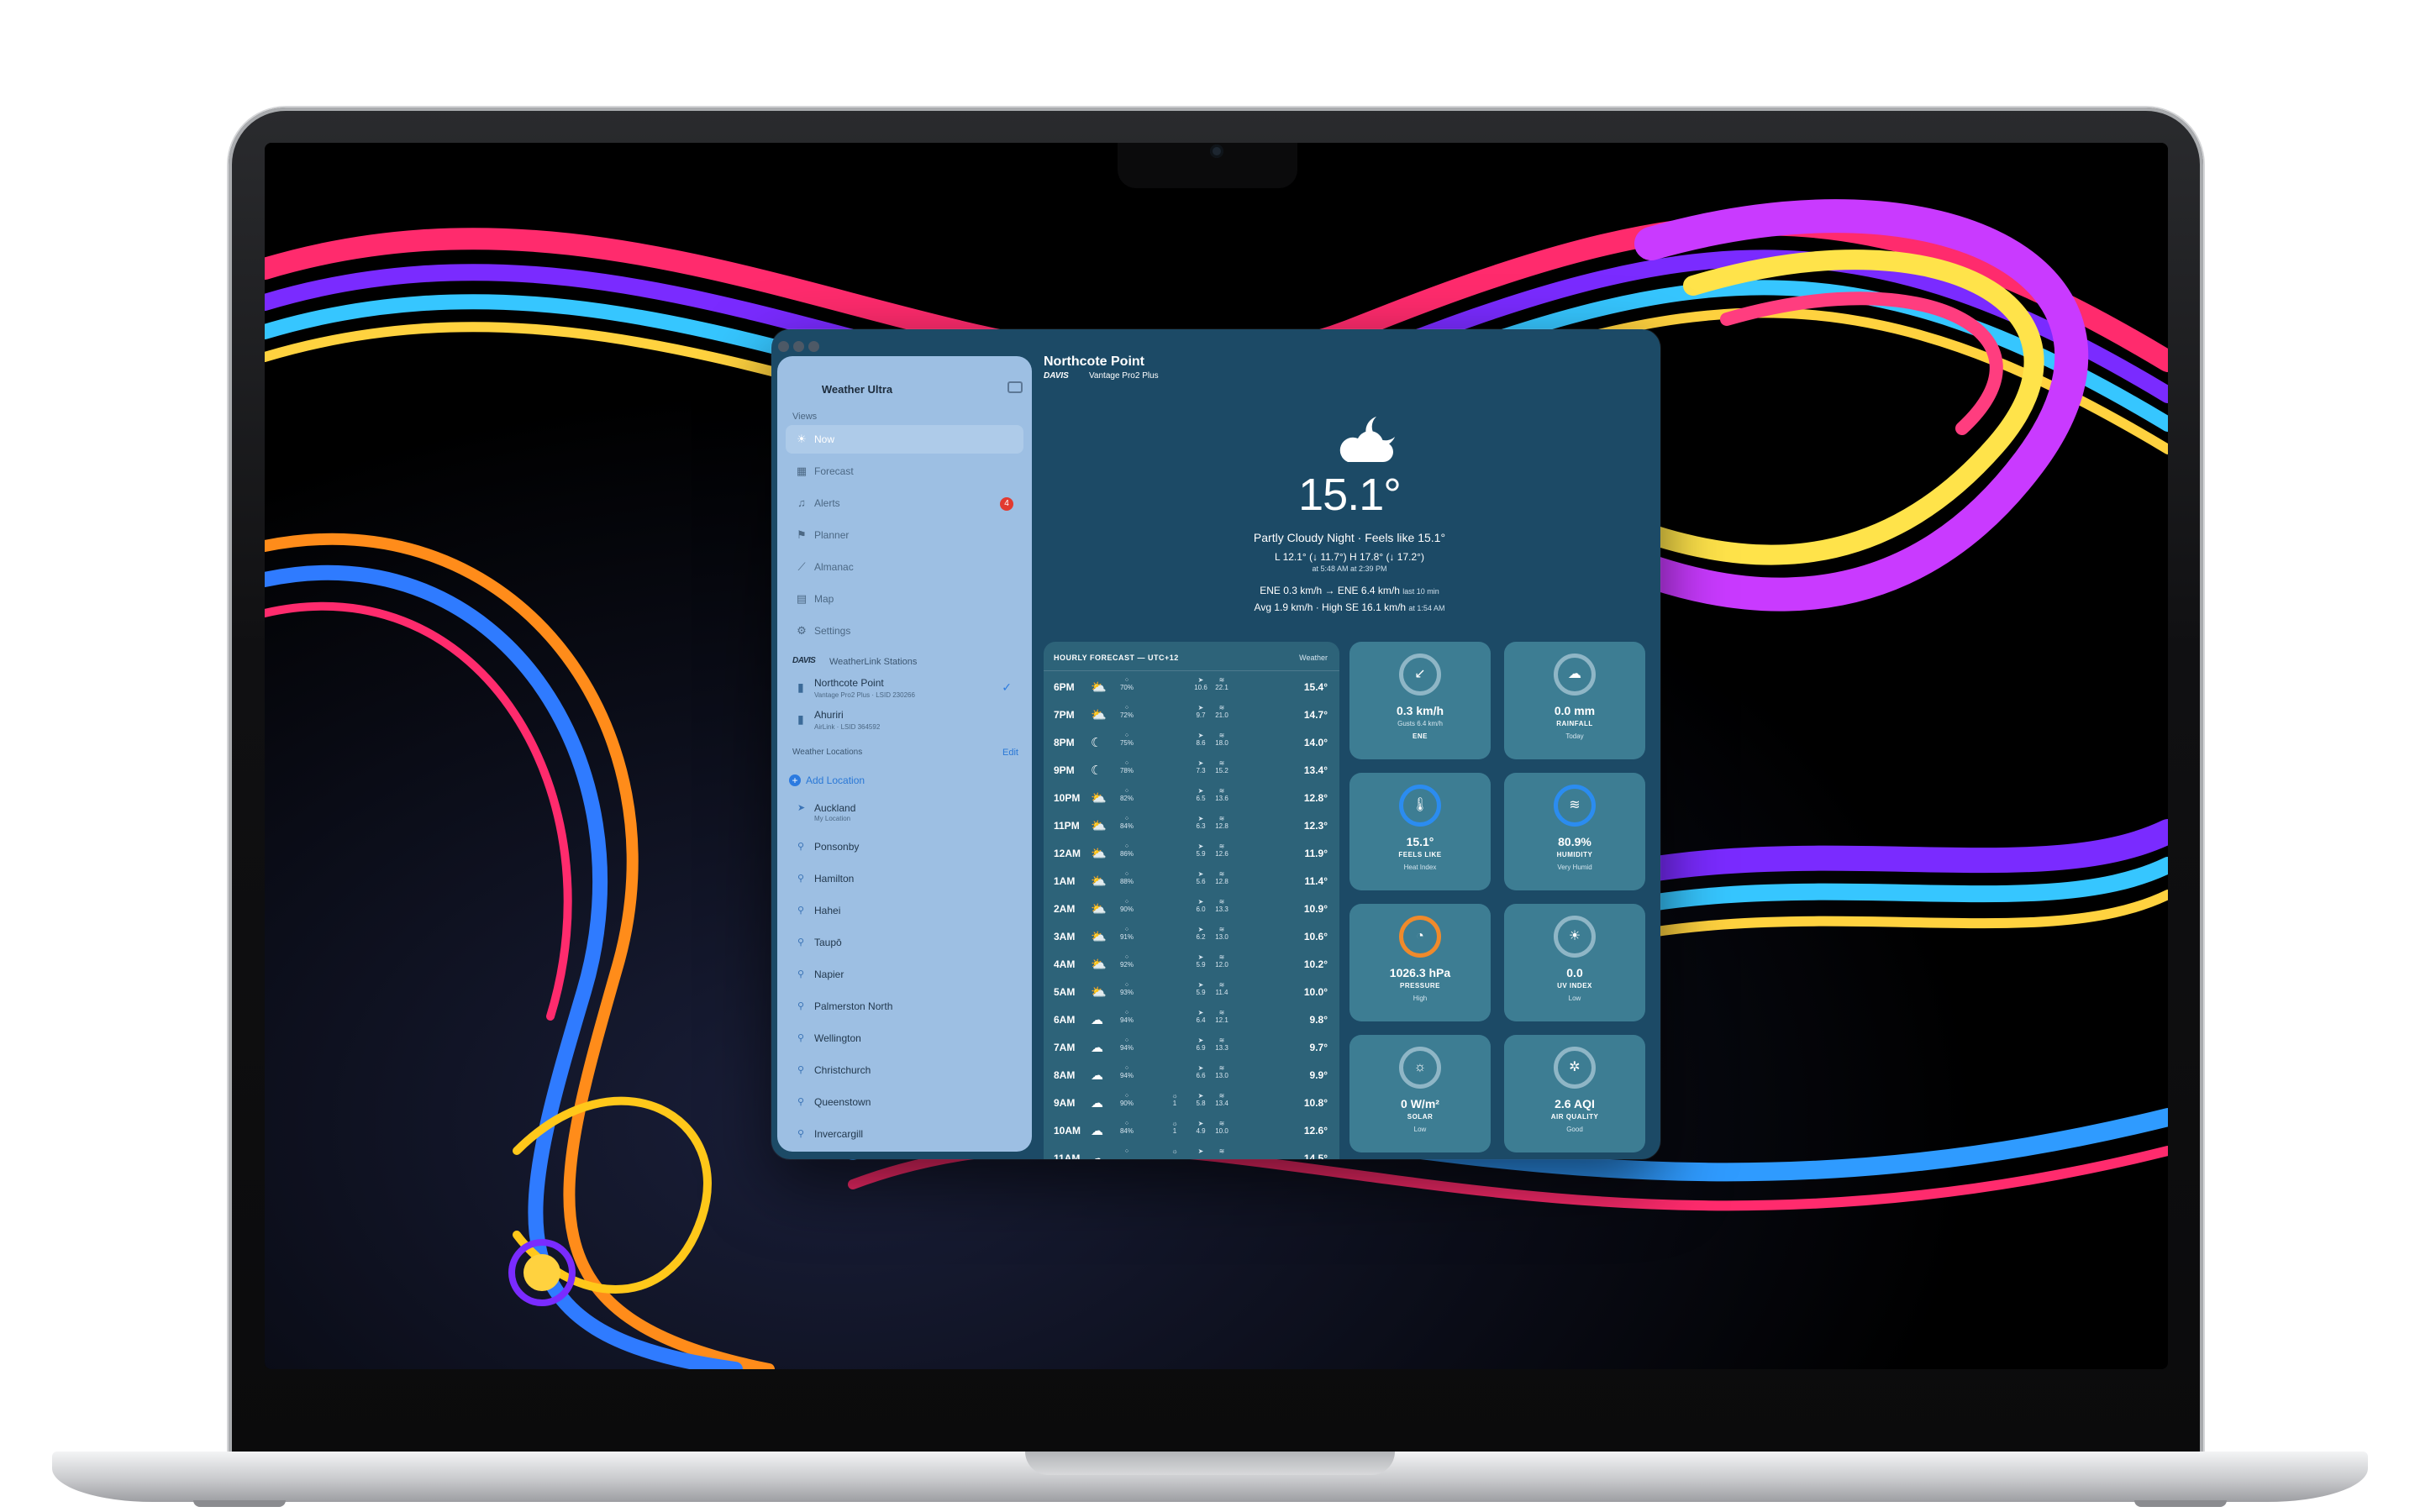  I want to click on sun-icon: ☀, so click(1575, 937).